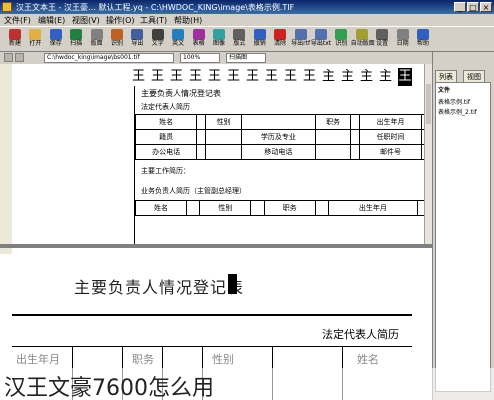 This screenshot has height=400, width=494. What do you see at coordinates (19, 57) in the screenshot?
I see `next-page-icon` at bounding box center [19, 57].